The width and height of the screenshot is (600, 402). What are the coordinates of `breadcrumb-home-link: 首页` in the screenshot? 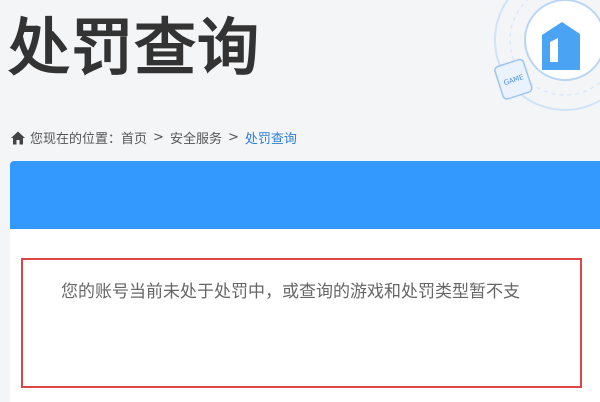 It's located at (134, 137).